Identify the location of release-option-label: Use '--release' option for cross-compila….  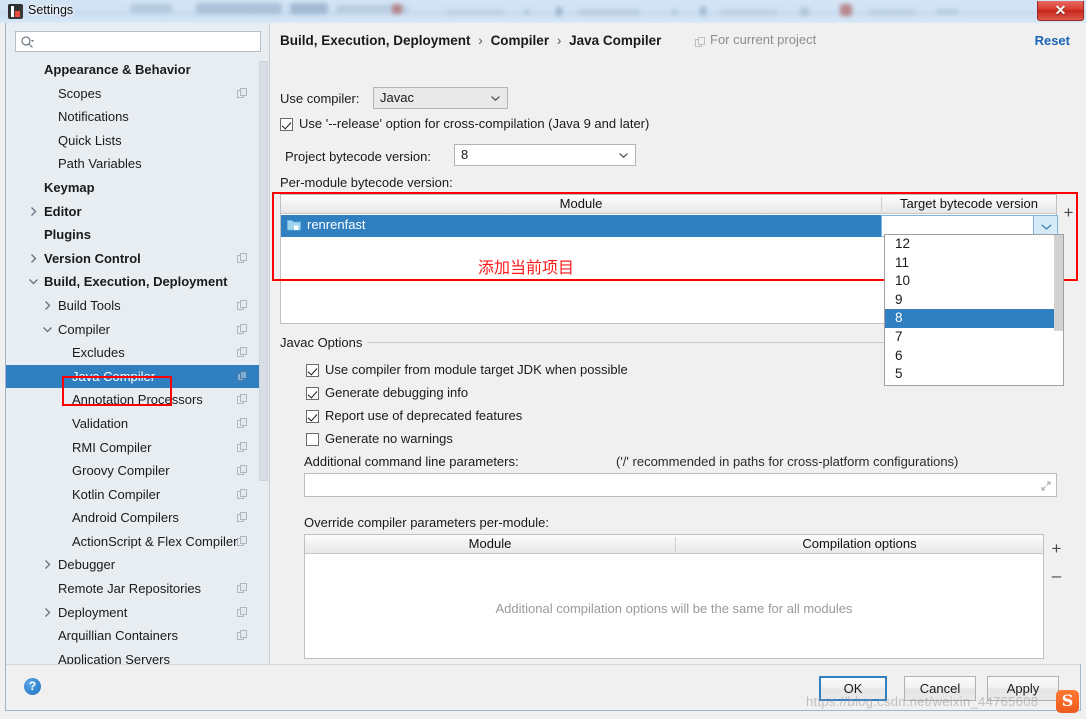
(474, 123).